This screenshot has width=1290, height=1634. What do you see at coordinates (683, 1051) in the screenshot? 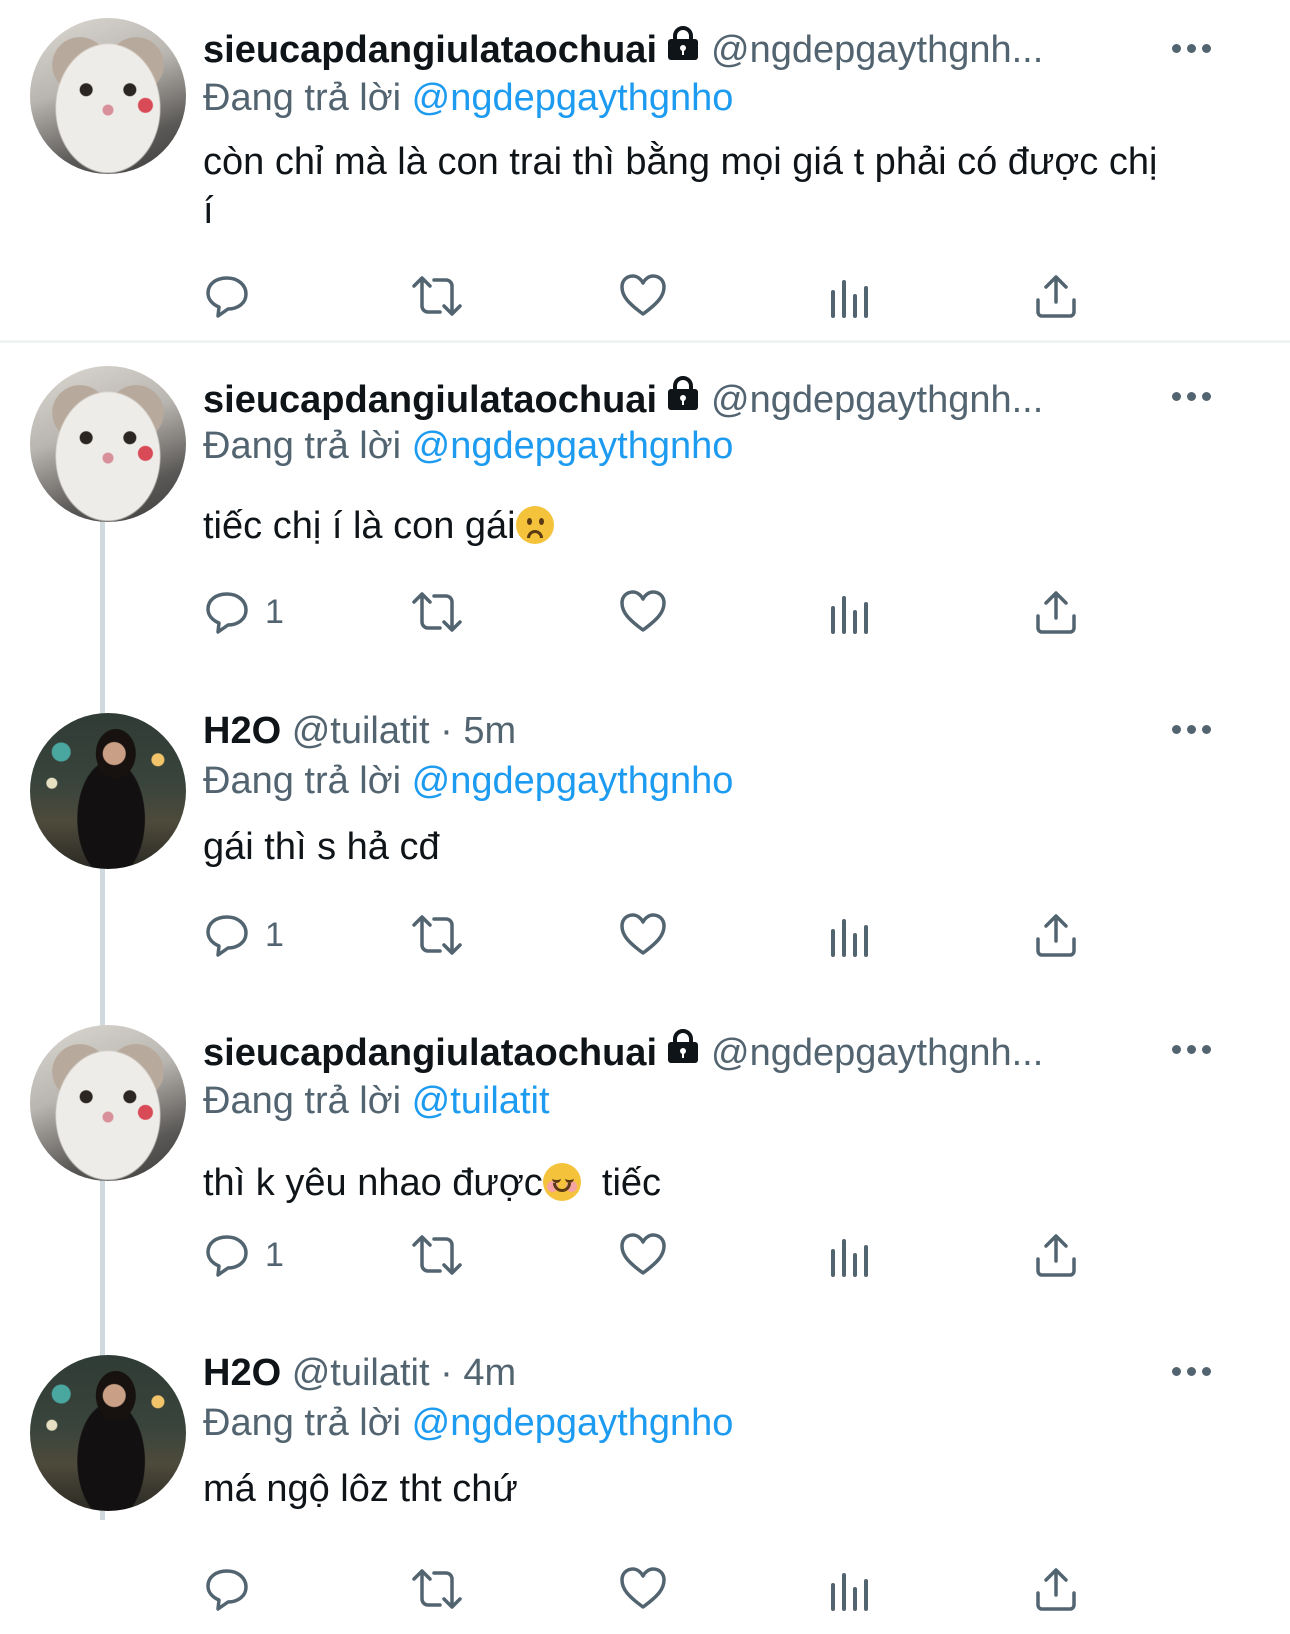
I see `lock-icon` at bounding box center [683, 1051].